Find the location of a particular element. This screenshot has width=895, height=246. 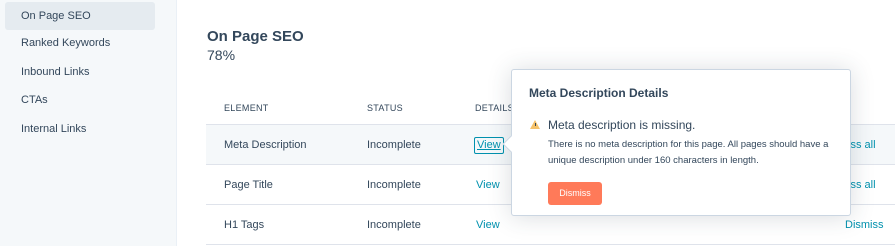

seo-score: 78% is located at coordinates (221, 55).